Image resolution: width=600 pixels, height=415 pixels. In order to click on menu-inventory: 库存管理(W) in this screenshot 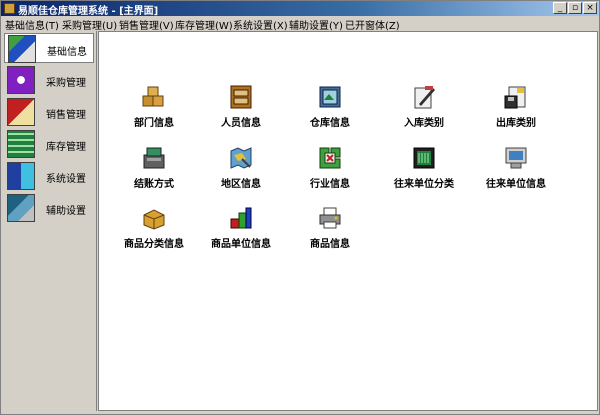, I will do `click(204, 24)`.